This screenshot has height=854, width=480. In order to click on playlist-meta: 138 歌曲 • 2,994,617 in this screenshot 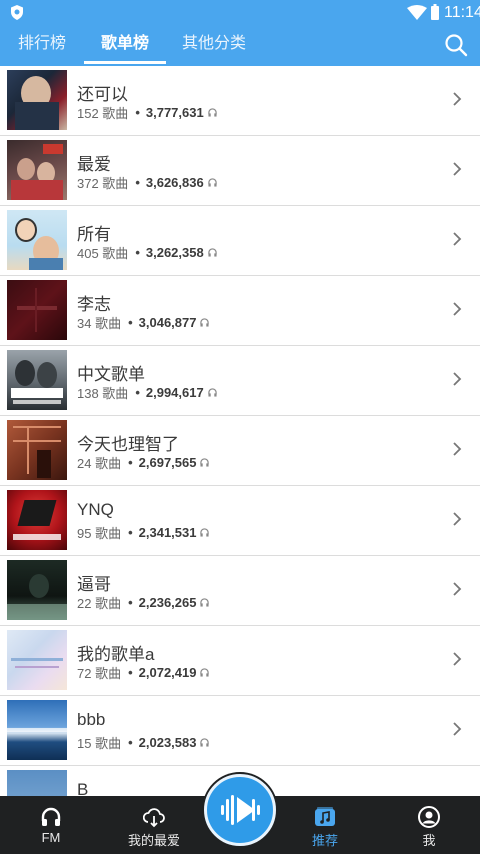, I will do `click(147, 392)`.